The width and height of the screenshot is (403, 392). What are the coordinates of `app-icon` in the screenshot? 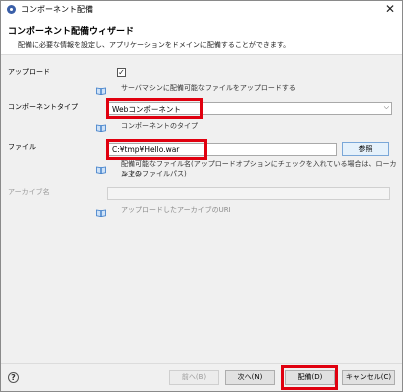 It's located at (11, 9).